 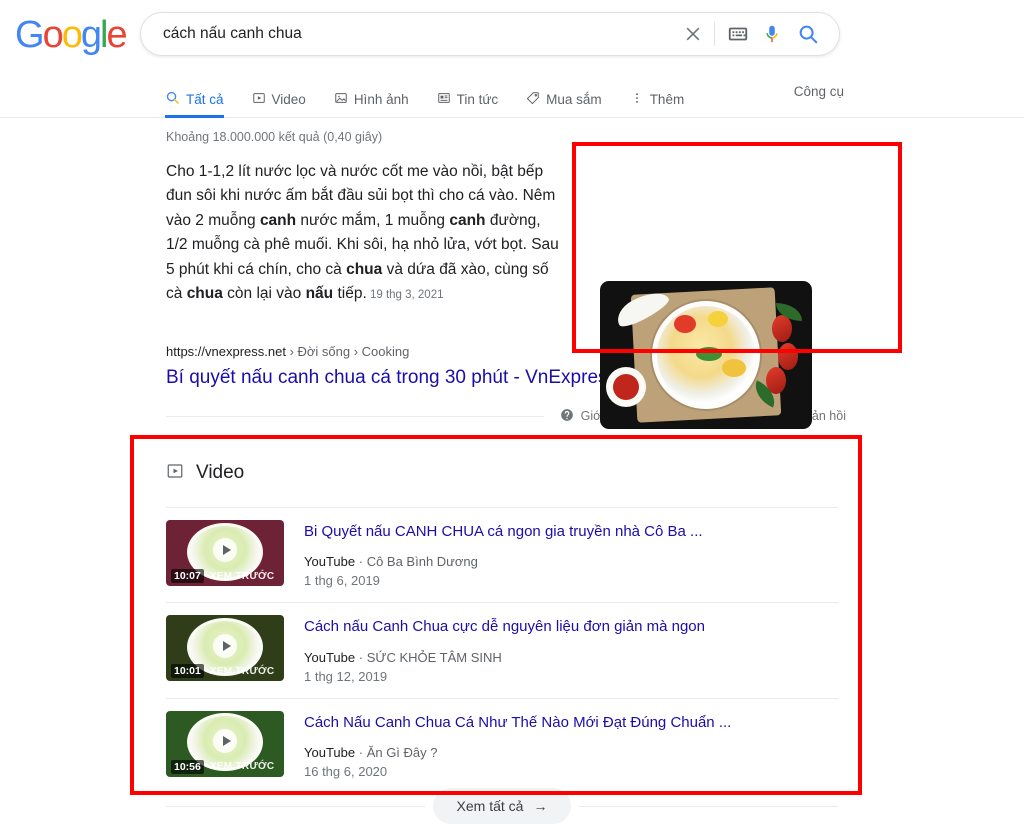 I want to click on tools-button: Công cụ, so click(x=819, y=91).